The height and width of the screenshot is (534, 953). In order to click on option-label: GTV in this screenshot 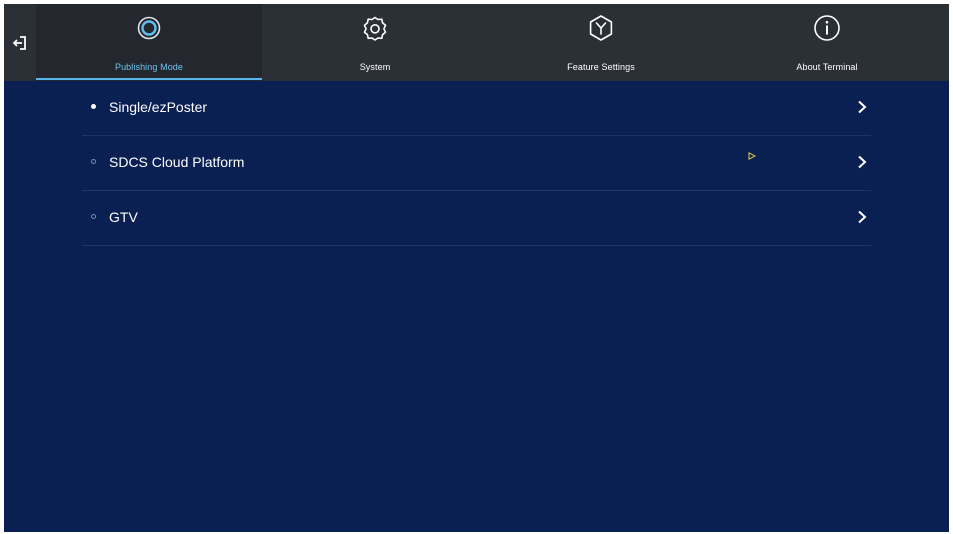, I will do `click(123, 217)`.